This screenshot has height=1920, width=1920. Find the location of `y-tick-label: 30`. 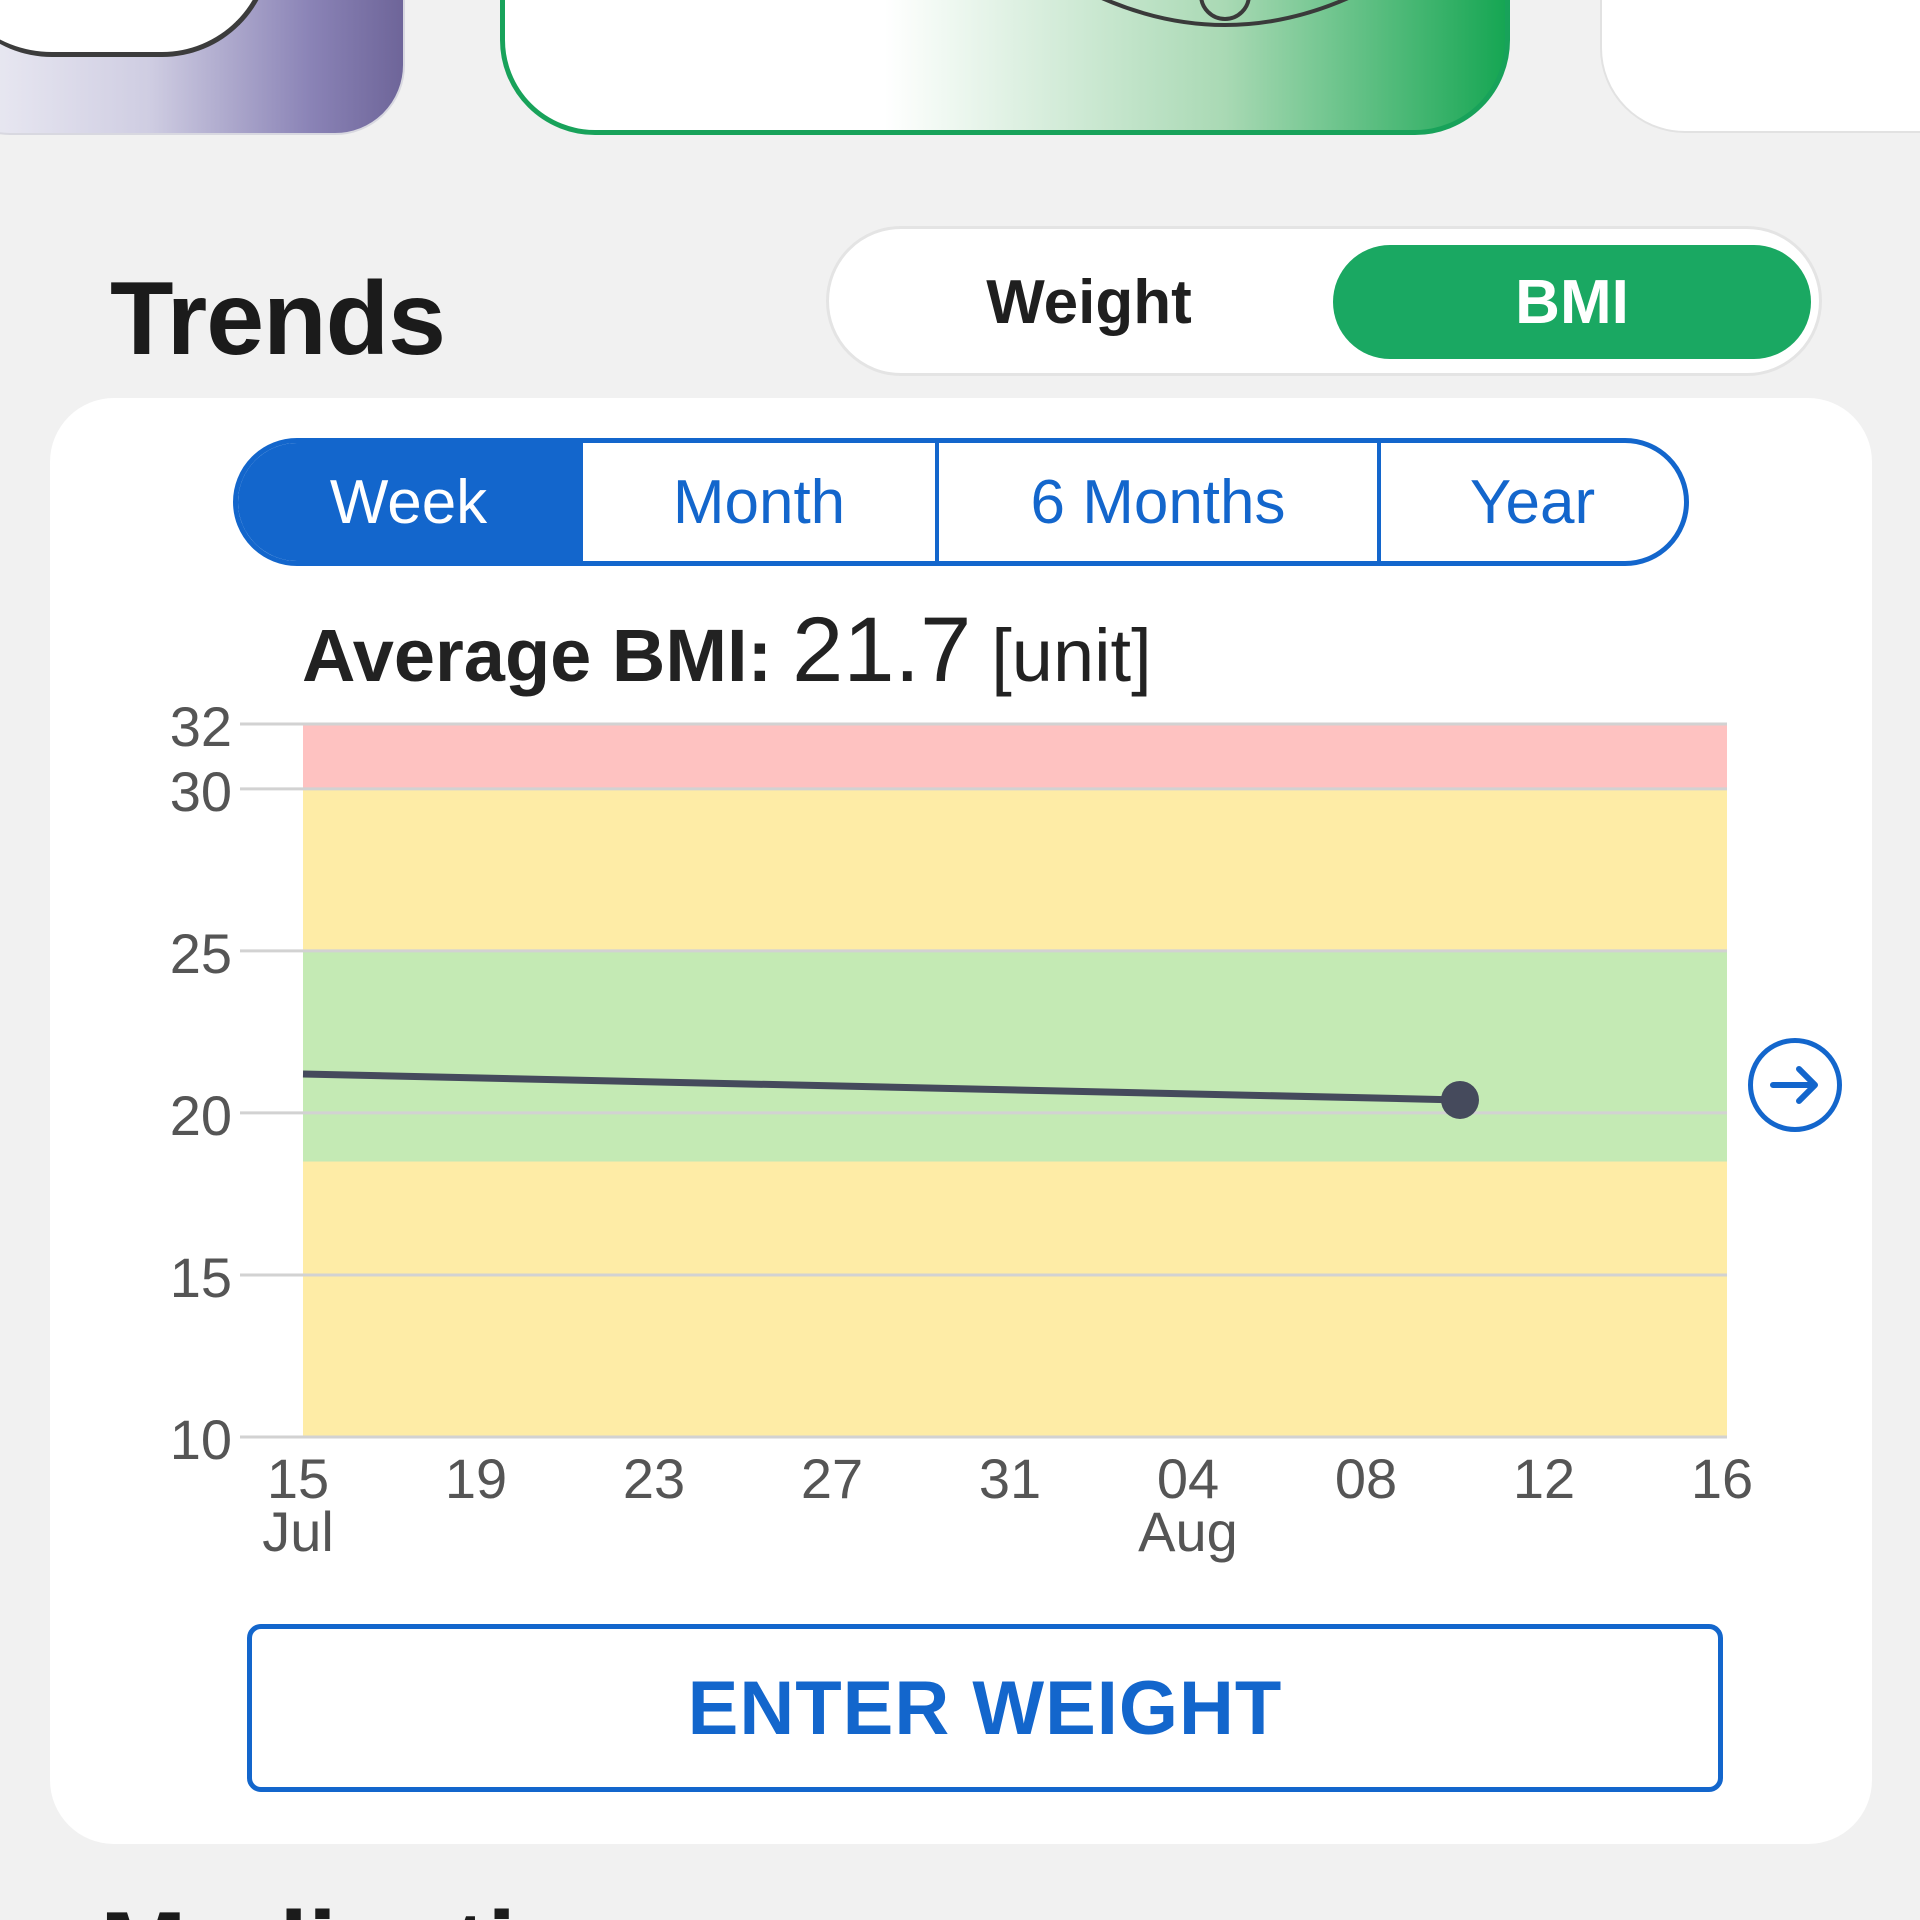

y-tick-label: 30 is located at coordinates (201, 791).